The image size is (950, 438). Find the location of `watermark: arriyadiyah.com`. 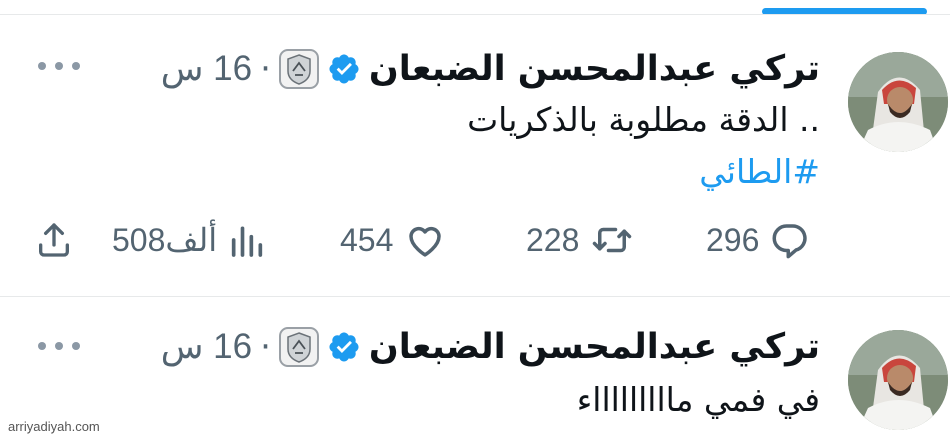

watermark: arriyadiyah.com is located at coordinates (54, 426).